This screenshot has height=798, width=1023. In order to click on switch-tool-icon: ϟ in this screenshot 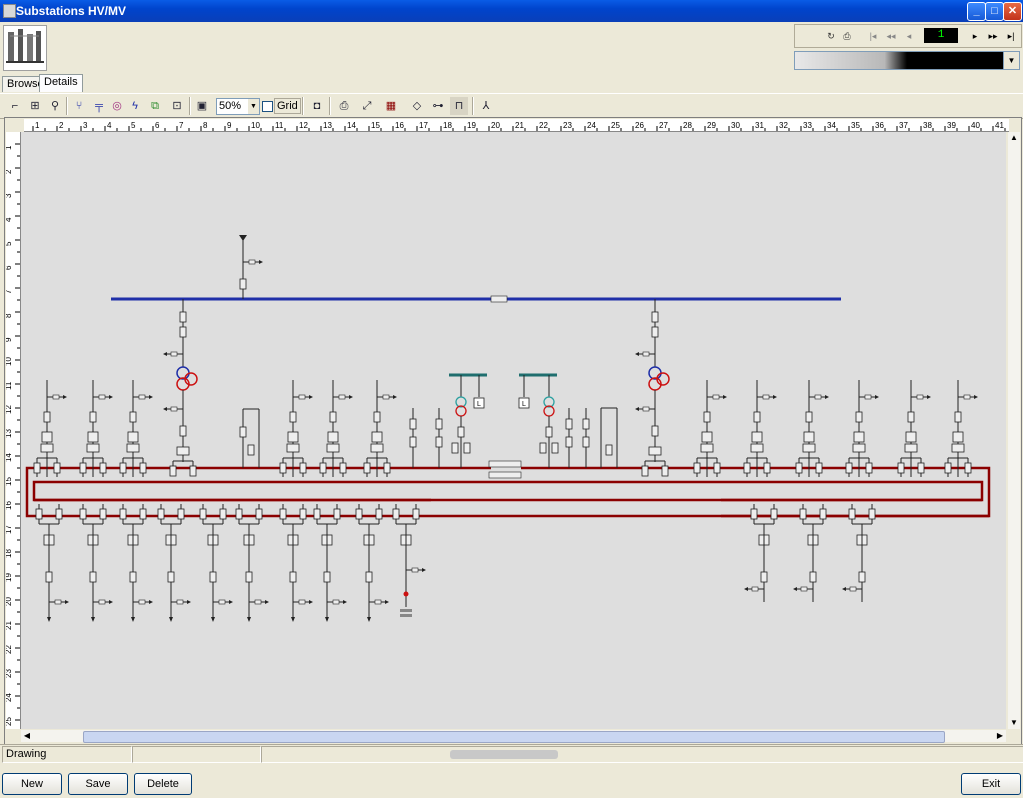, I will do `click(135, 106)`.